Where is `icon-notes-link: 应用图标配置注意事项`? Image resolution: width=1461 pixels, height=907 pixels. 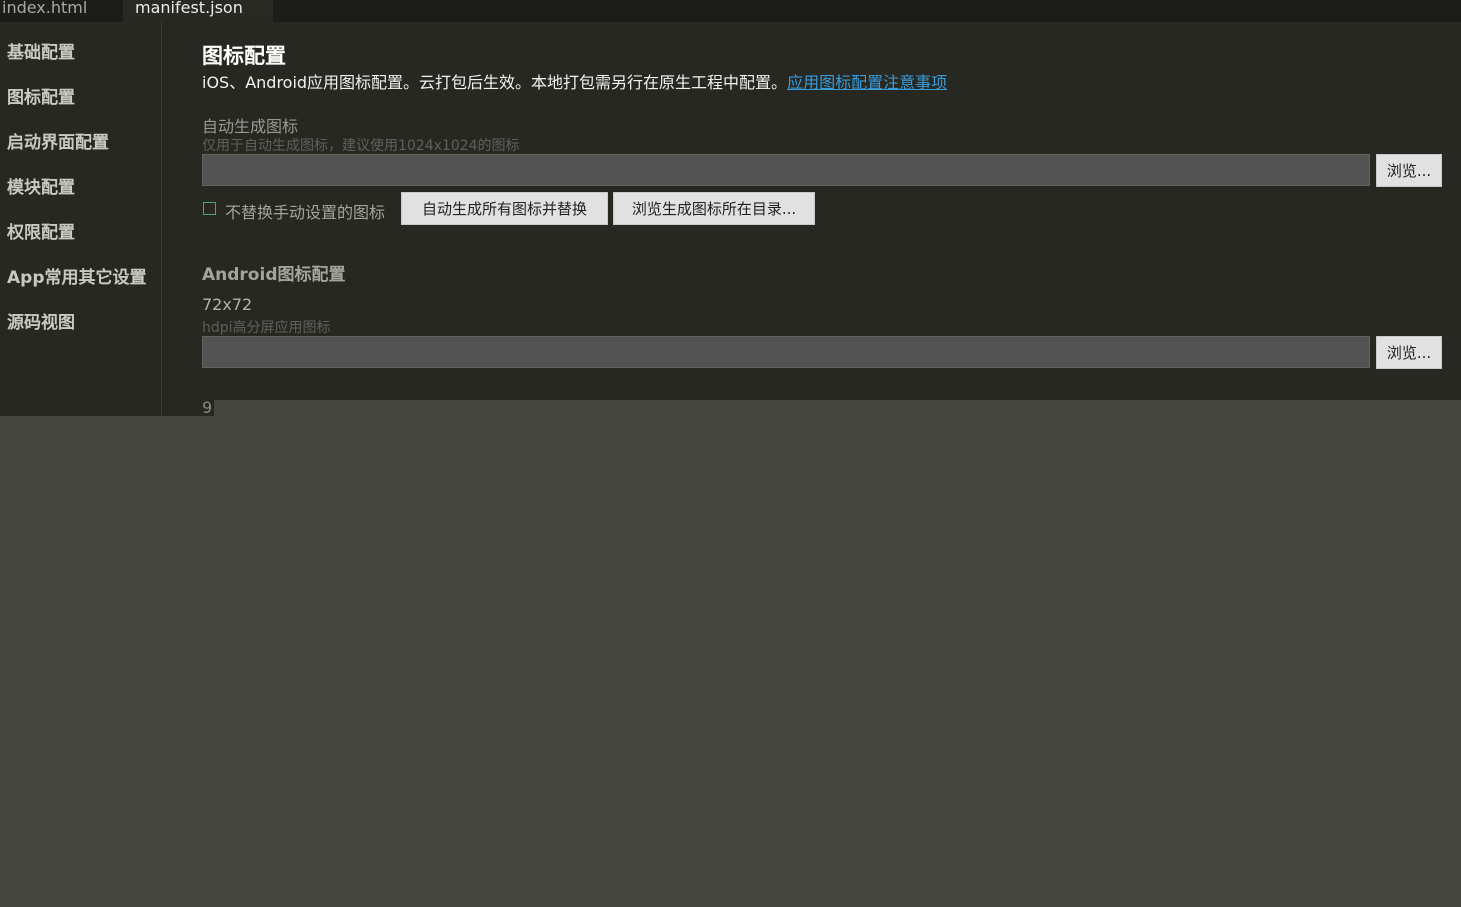
icon-notes-link: 应用图标配置注意事项 is located at coordinates (867, 82).